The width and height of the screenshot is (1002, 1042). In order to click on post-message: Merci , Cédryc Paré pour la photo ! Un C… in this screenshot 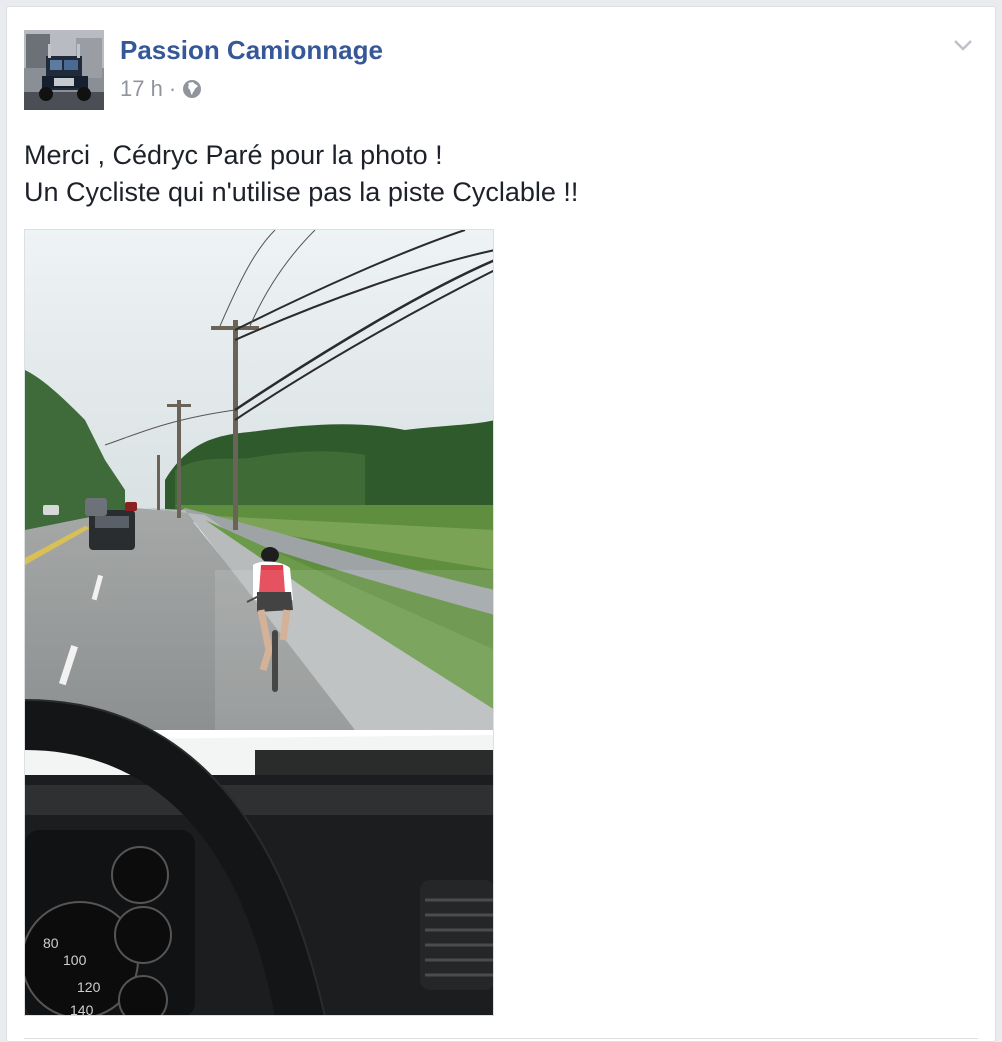, I will do `click(301, 174)`.